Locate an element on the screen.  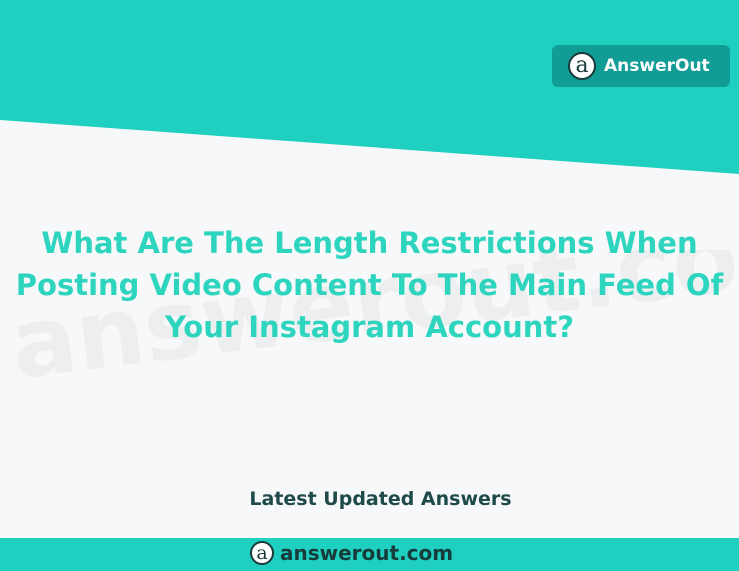
footer-logo-glyph: a is located at coordinates (262, 552).